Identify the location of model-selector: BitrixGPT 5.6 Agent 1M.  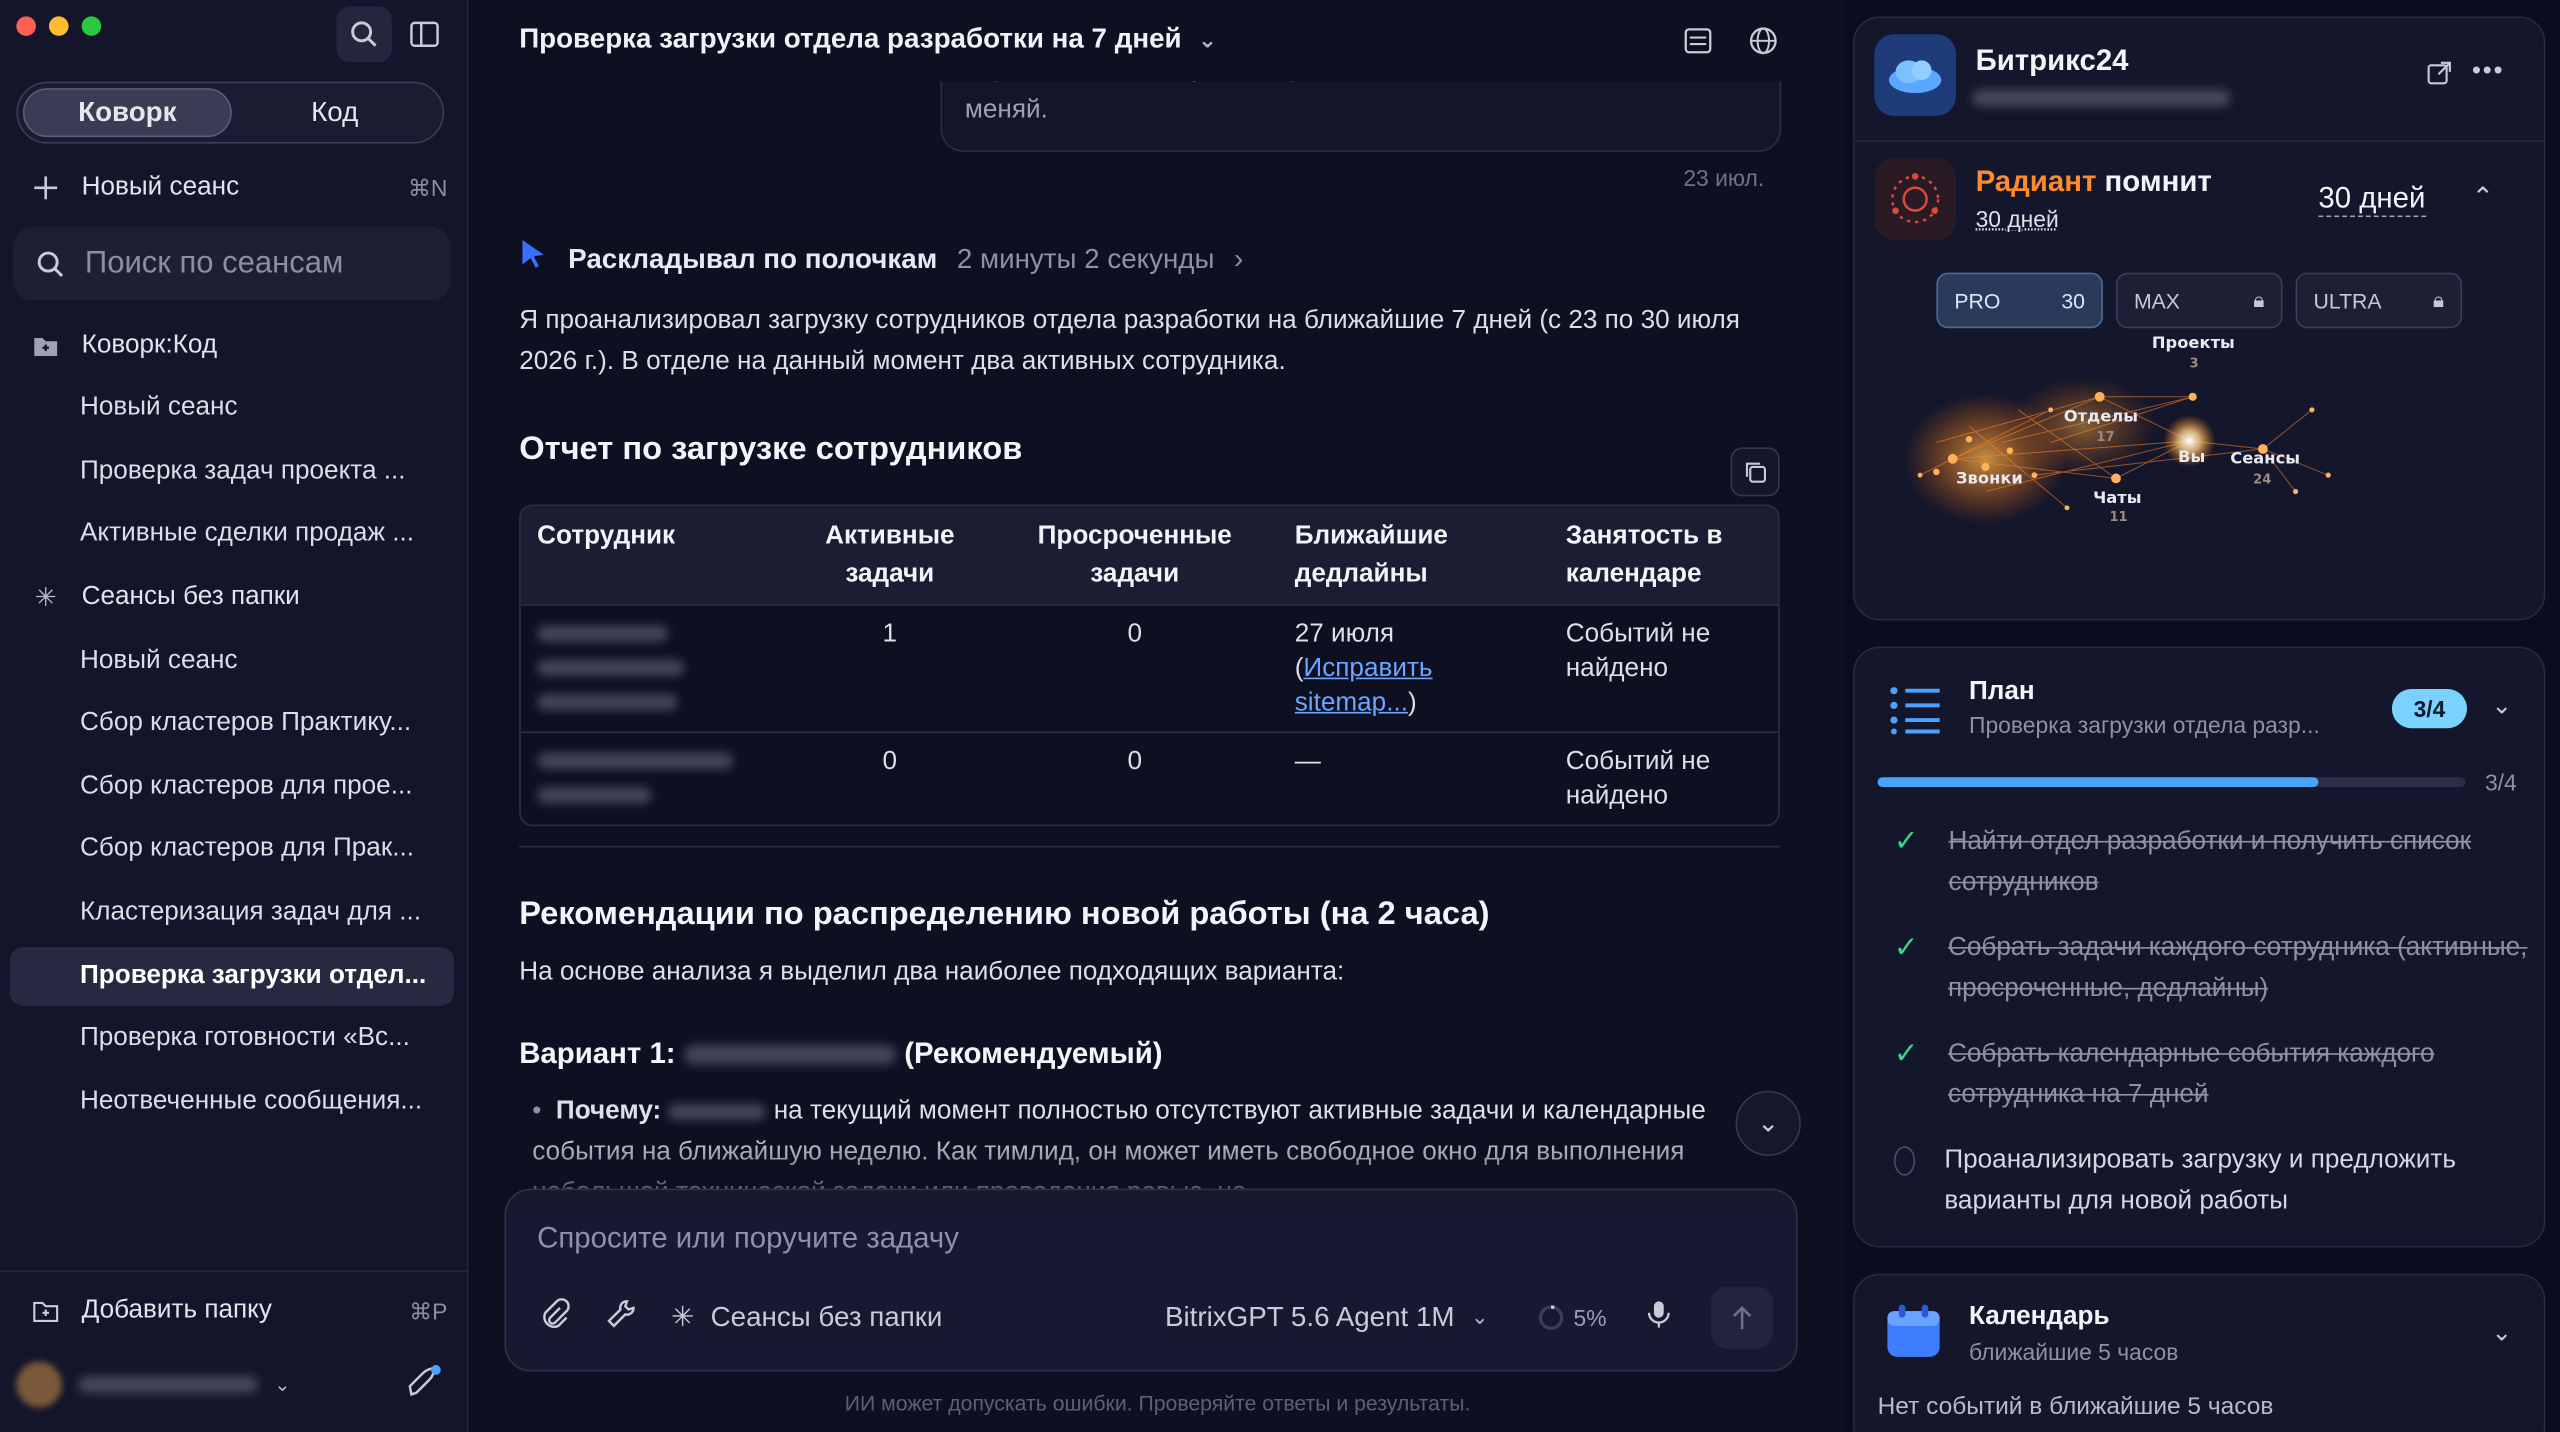
(1310, 1317).